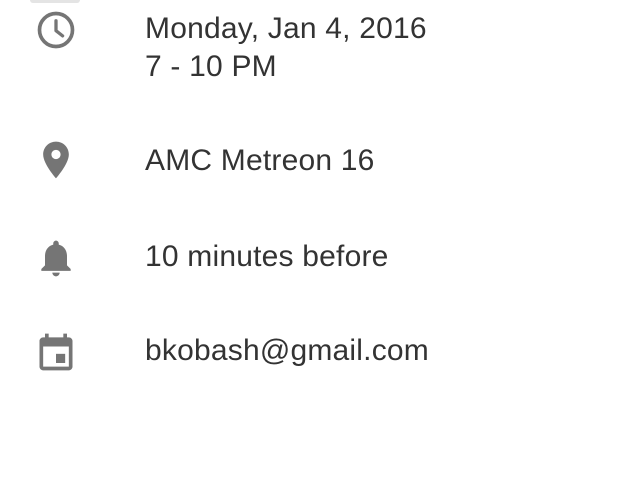 Image resolution: width=640 pixels, height=480 pixels. What do you see at coordinates (287, 350) in the screenshot?
I see `event-calendar-account: bkobash@gmail.com` at bounding box center [287, 350].